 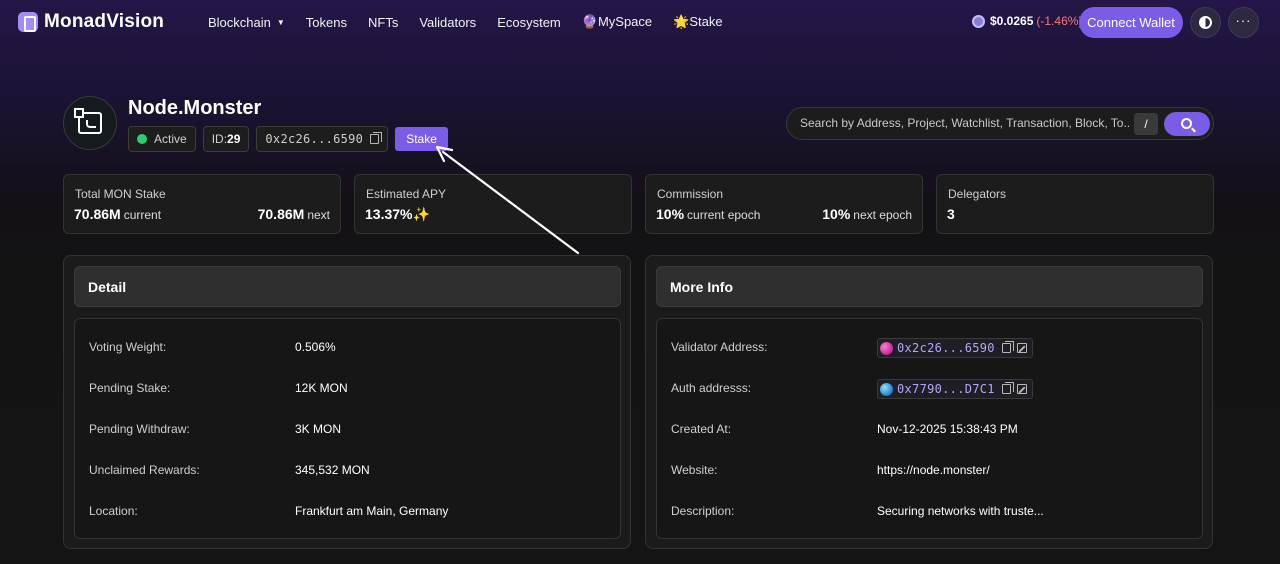 What do you see at coordinates (697, 22) in the screenshot?
I see `nav-item-stake: 🌟Stake` at bounding box center [697, 22].